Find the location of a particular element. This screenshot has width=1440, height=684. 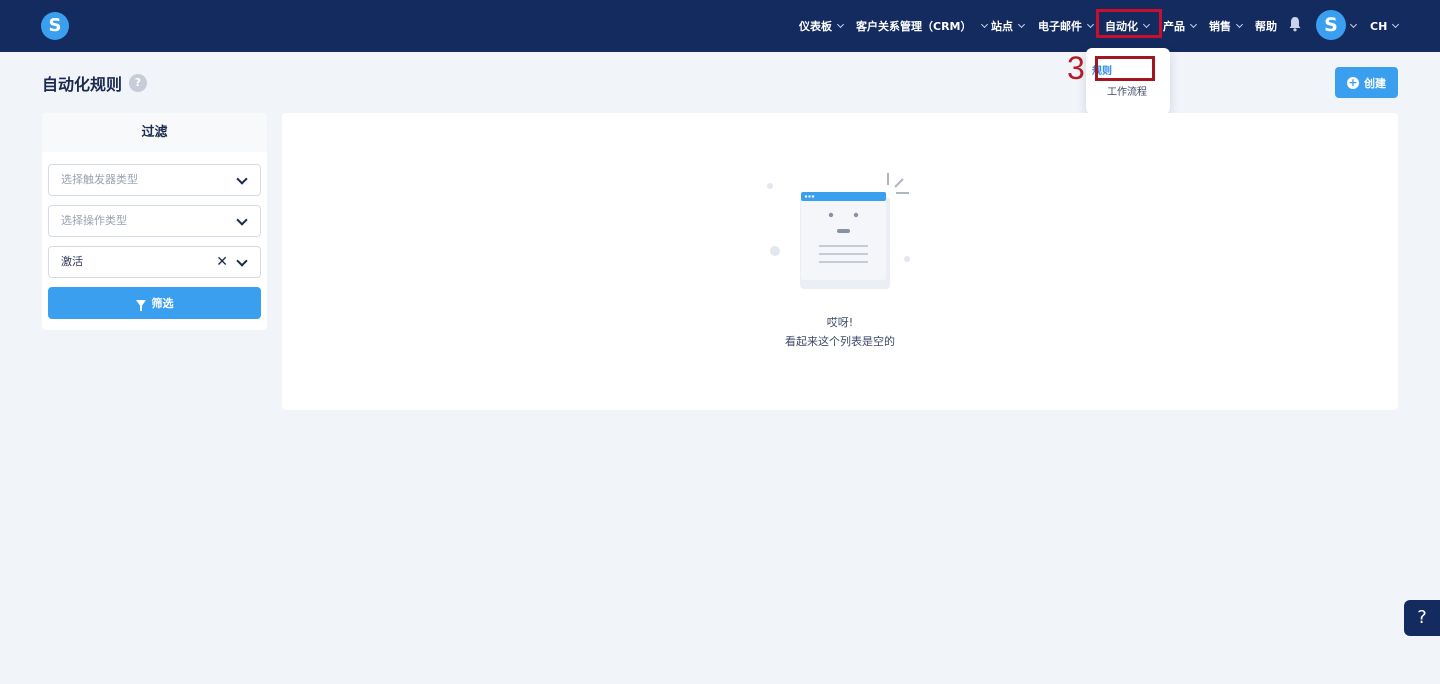

nav-email-label: 电子邮件 is located at coordinates (1060, 26).